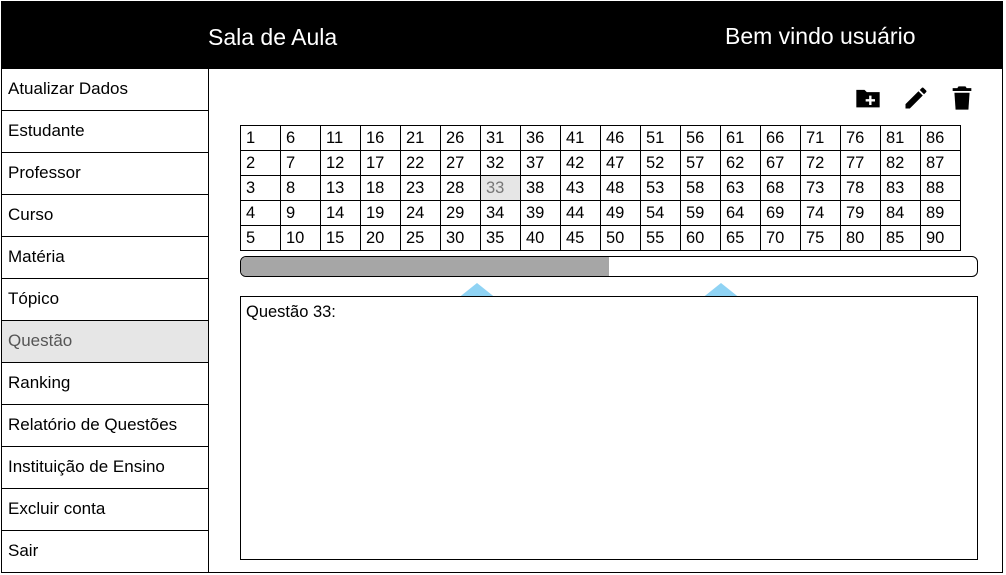 The width and height of the screenshot is (1006, 575). What do you see at coordinates (540, 238) in the screenshot?
I see `question-cell: 40` at bounding box center [540, 238].